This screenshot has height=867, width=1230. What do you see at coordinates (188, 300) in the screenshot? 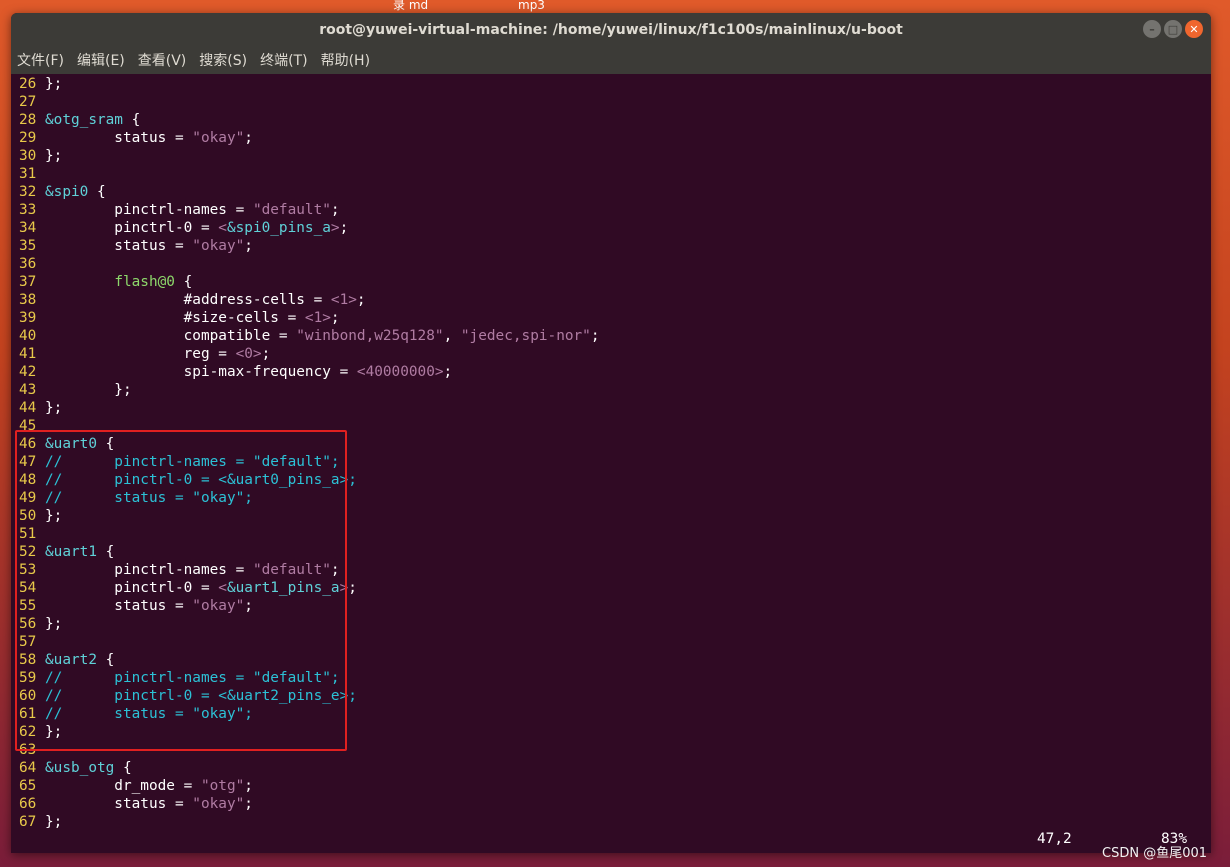
I see `code-token: #address-cells =` at bounding box center [188, 300].